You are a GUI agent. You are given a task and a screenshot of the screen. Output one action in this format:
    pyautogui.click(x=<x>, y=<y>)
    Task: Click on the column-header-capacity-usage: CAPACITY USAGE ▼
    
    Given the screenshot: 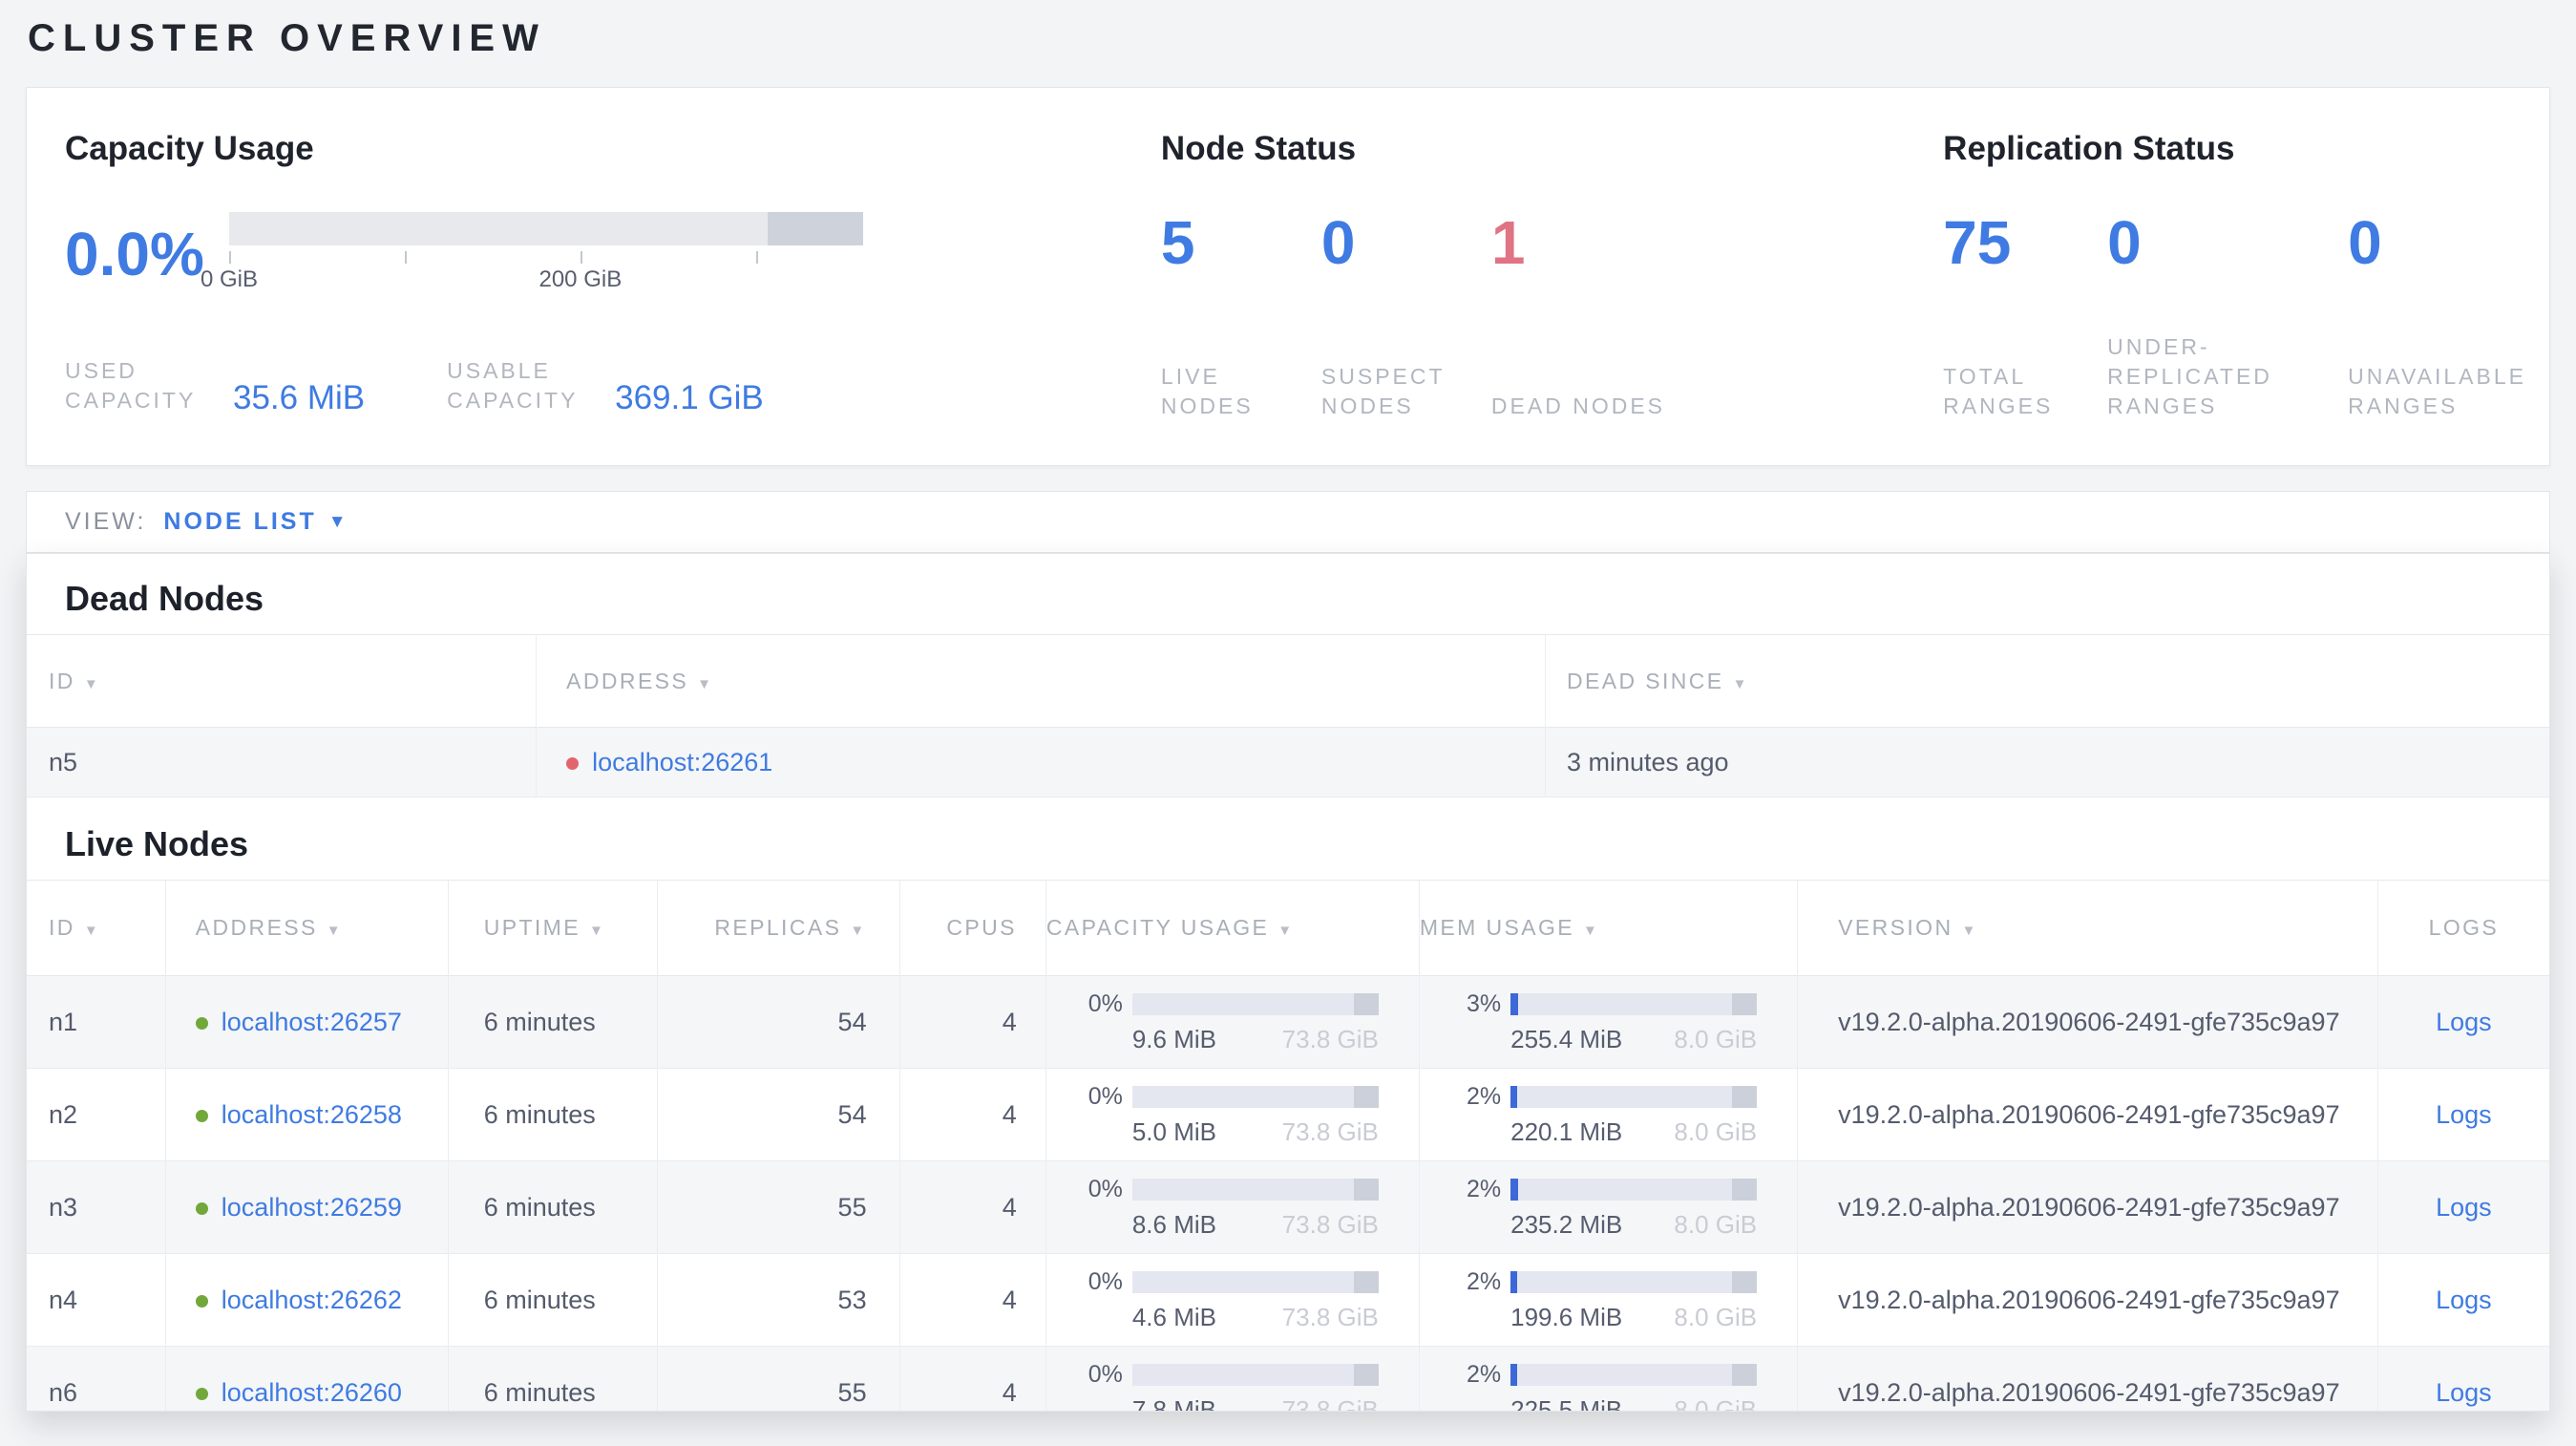 What is the action you would take?
    pyautogui.click(x=1232, y=928)
    